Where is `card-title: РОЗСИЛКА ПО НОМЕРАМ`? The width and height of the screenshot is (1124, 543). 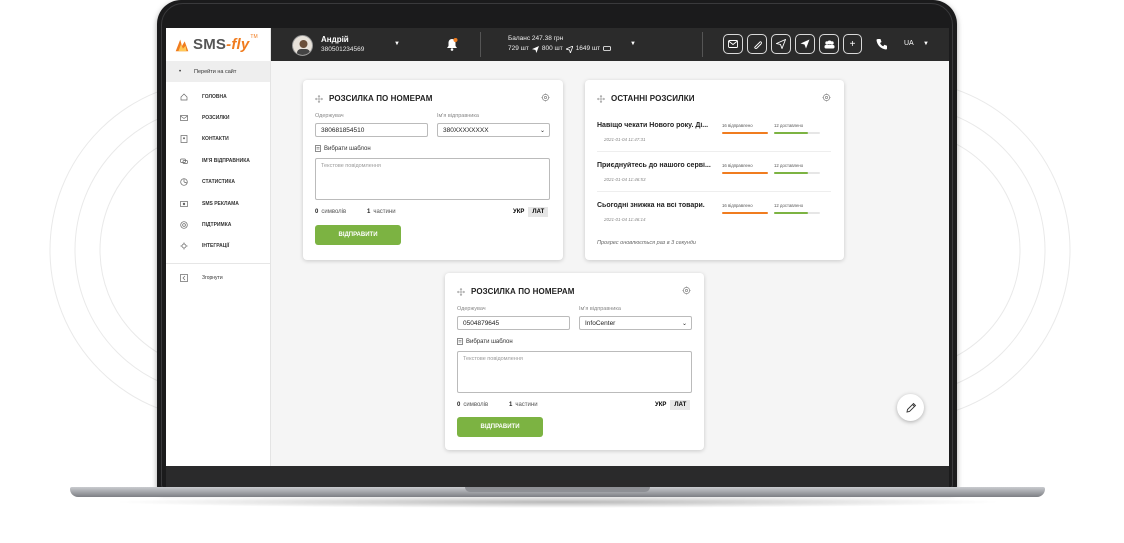 card-title: РОЗСИЛКА ПО НОМЕРАМ is located at coordinates (373, 98).